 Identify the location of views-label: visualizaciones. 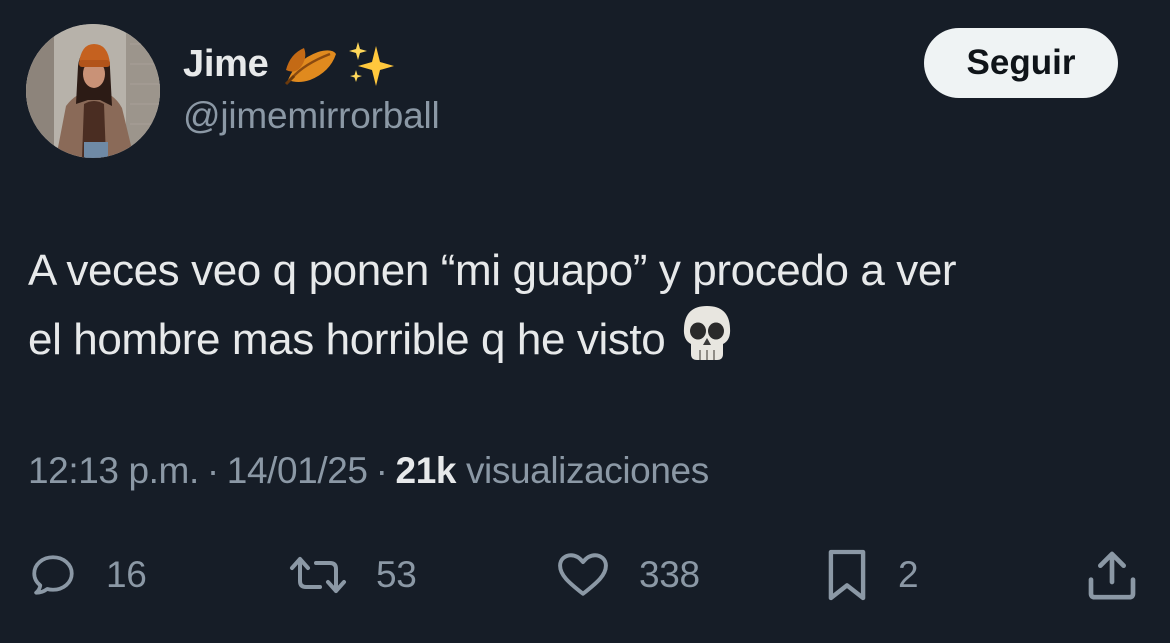
(587, 470).